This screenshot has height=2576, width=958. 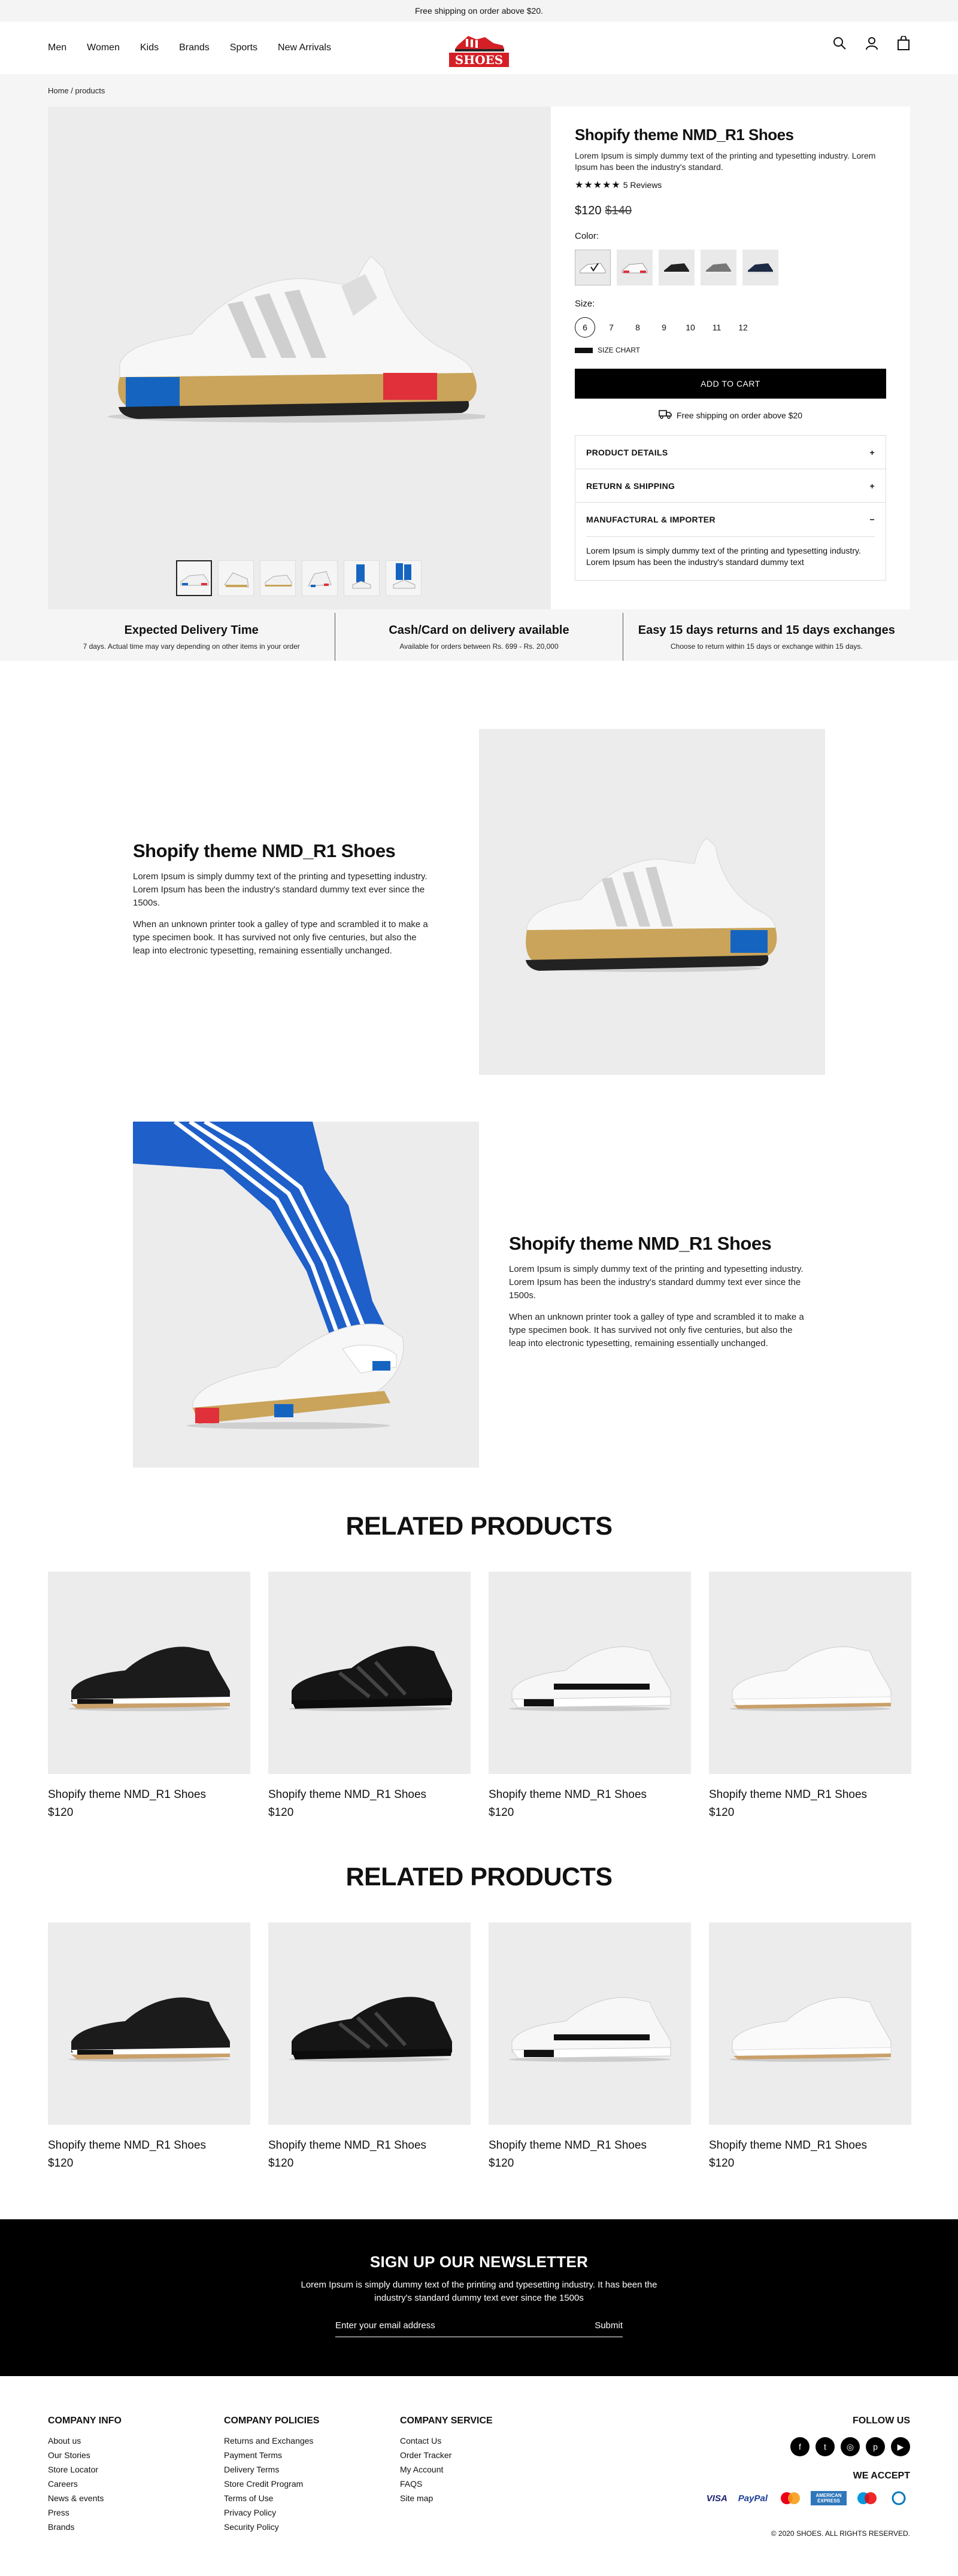 I want to click on accordion-manufacturer: MANUFACTURAL & IMPORTER −, so click(x=730, y=519).